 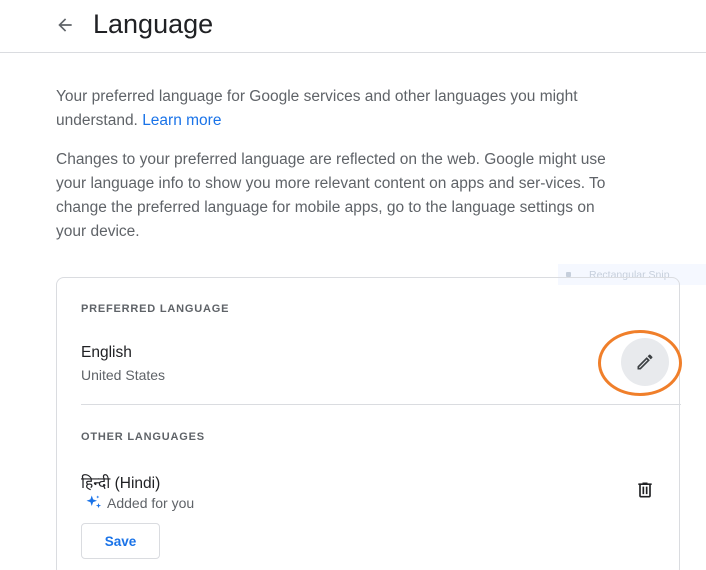 I want to click on added-for-you-label: Added for you, so click(x=151, y=503).